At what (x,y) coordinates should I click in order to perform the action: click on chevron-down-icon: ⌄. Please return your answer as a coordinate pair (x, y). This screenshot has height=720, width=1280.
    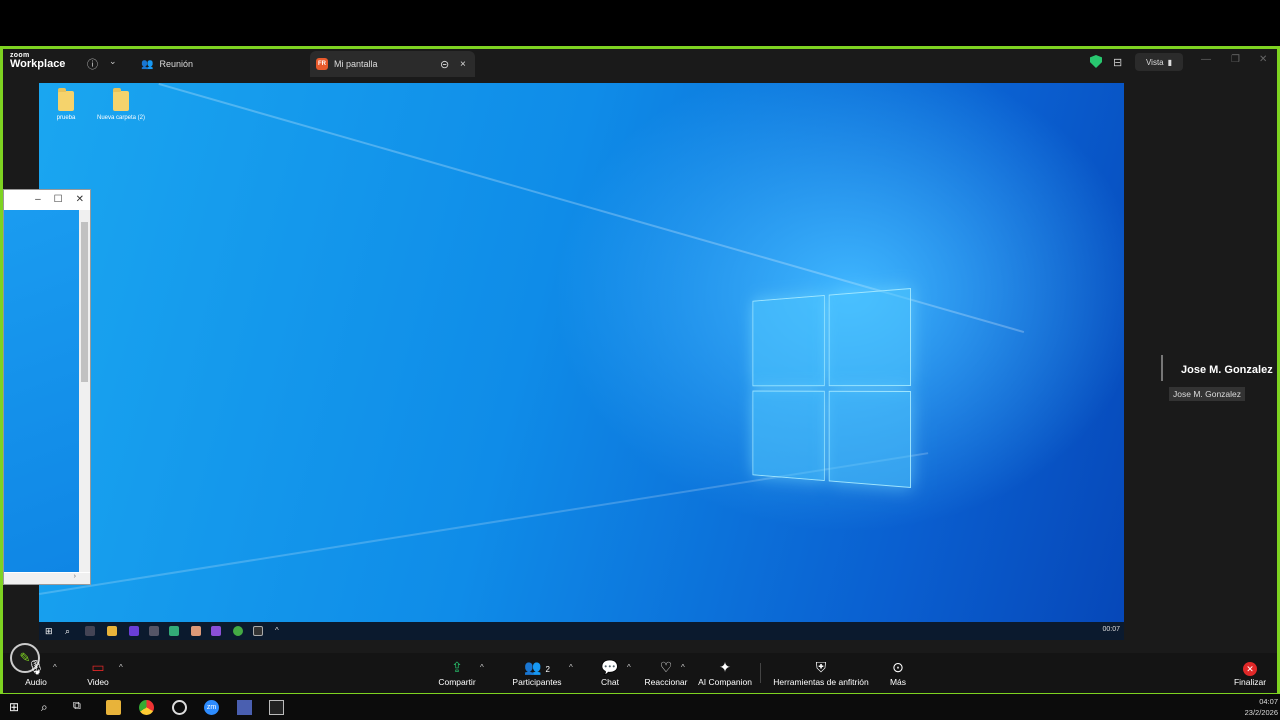
    Looking at the image, I should click on (113, 61).